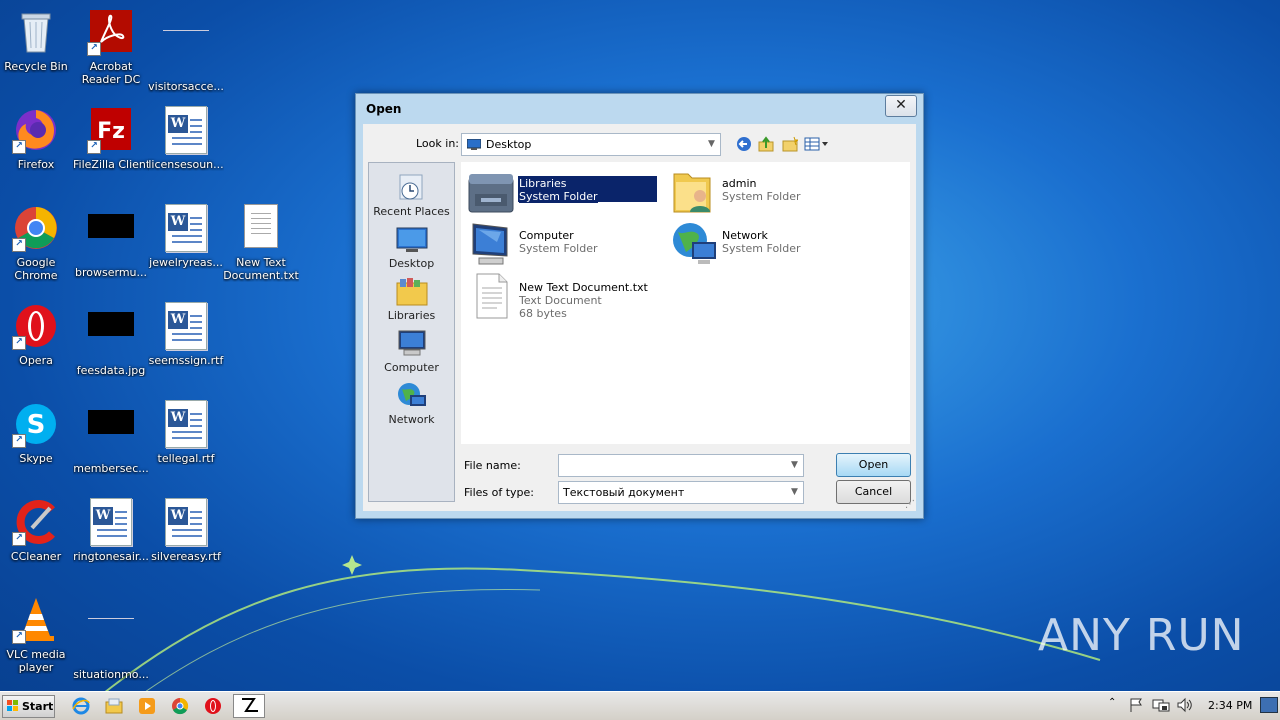  What do you see at coordinates (639, 108) in the screenshot?
I see `dialog-titlebar: Open ✕` at bounding box center [639, 108].